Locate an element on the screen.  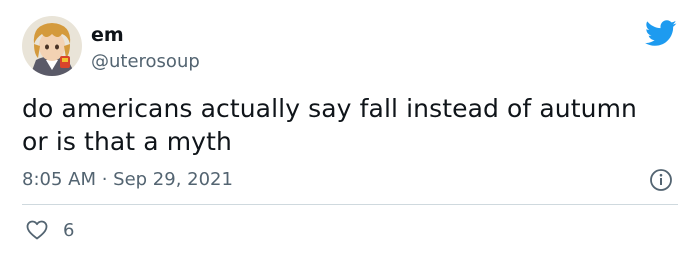
info-icon is located at coordinates (661, 180).